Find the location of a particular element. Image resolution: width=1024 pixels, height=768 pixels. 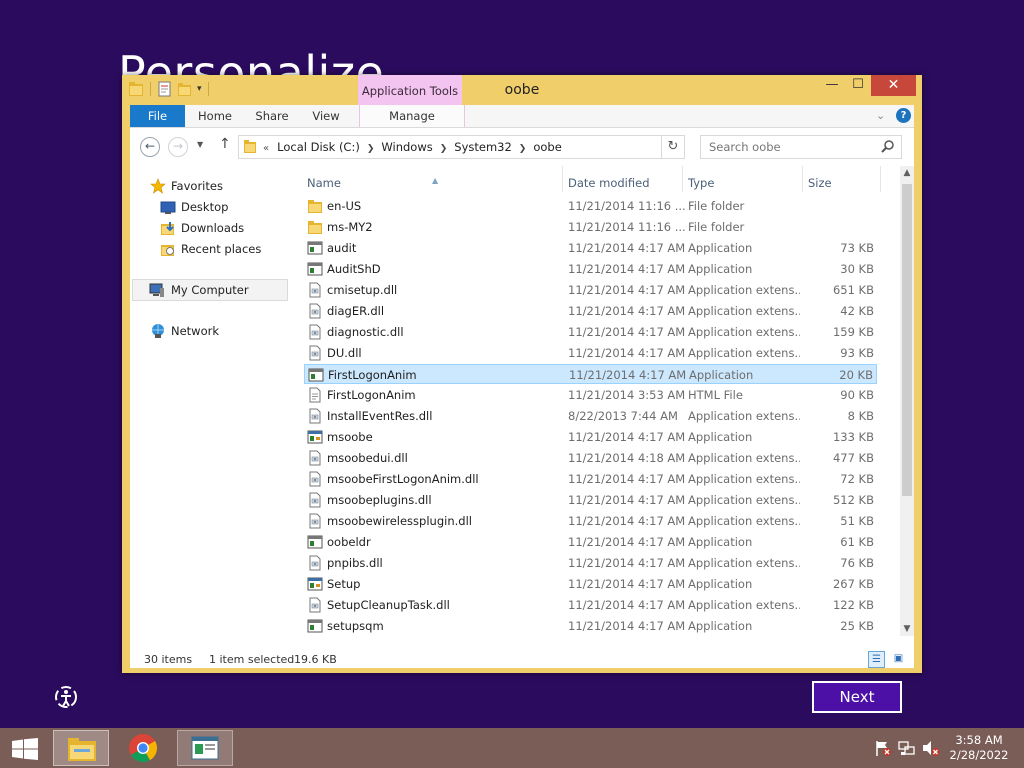

file-name: FirstLogonAnim is located at coordinates (371, 395).